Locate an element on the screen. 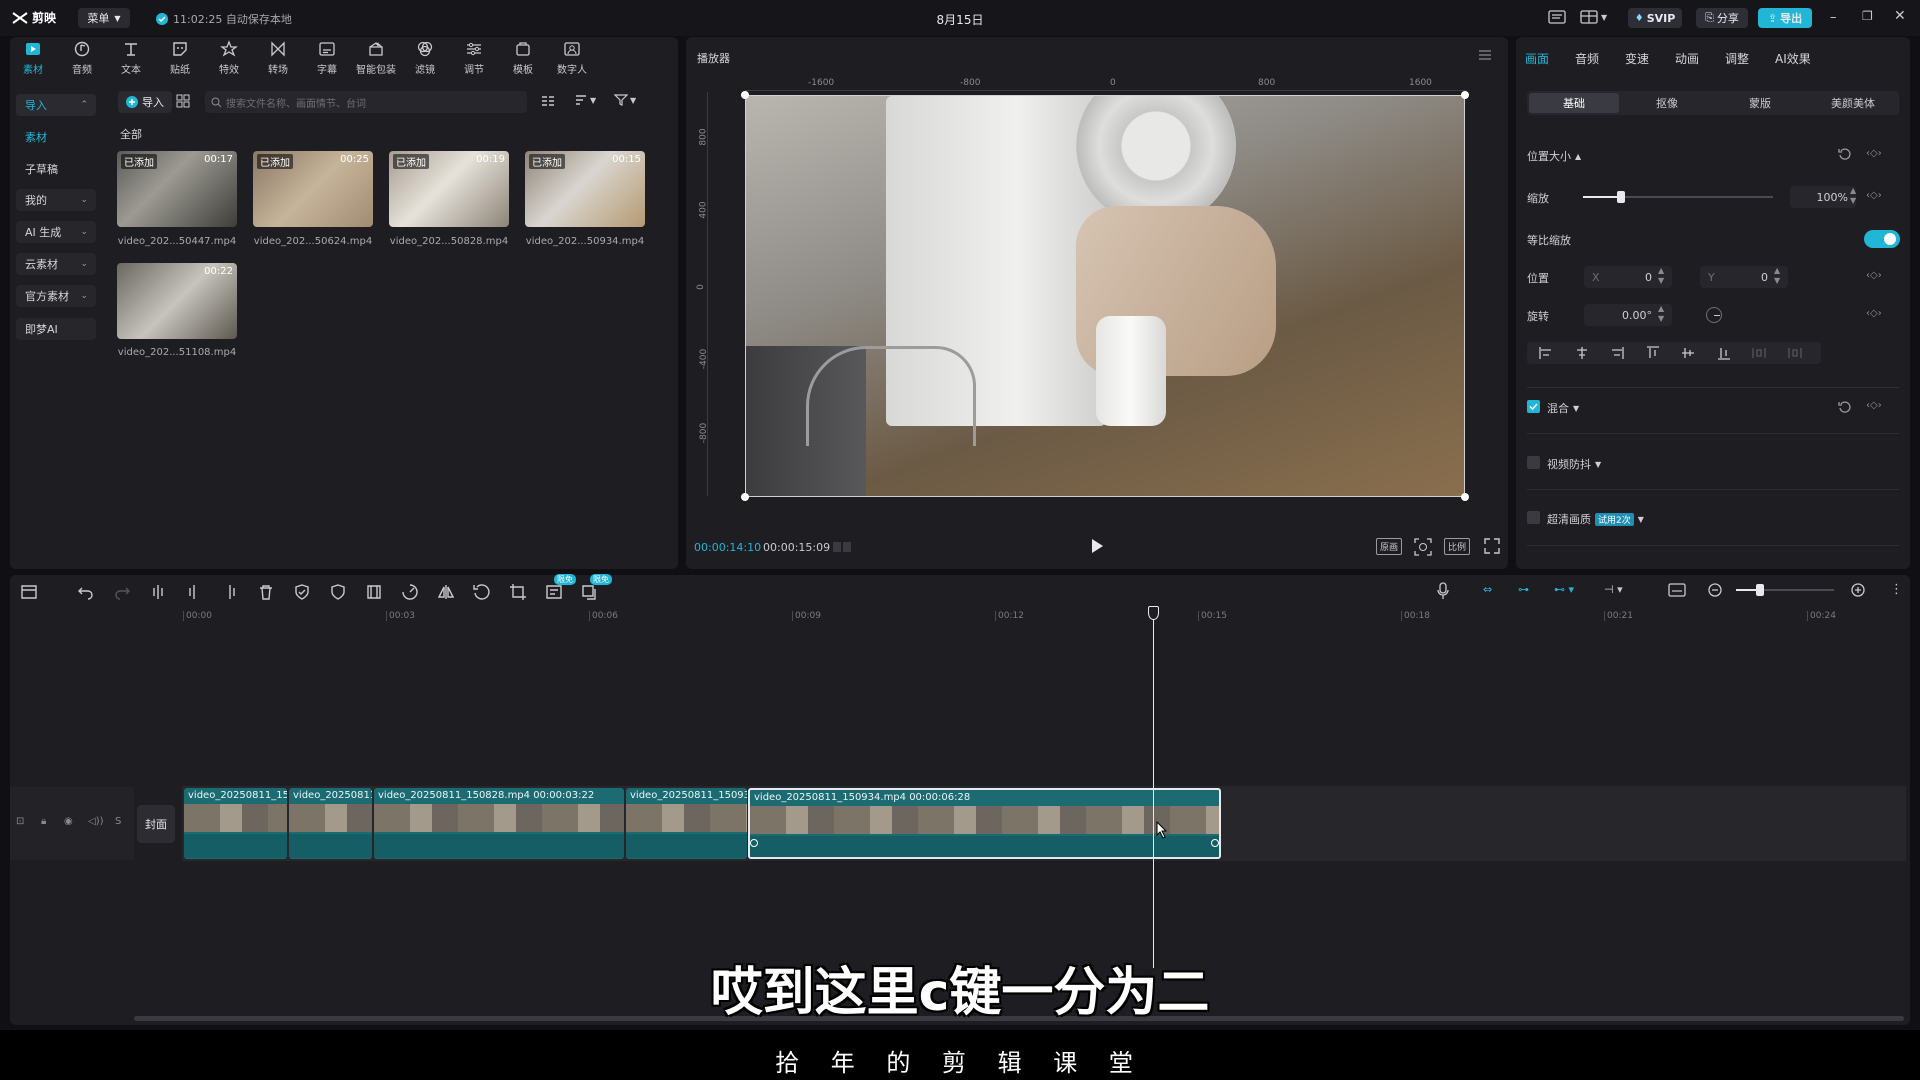  properties-subtab: 抠像 is located at coordinates (1667, 103).